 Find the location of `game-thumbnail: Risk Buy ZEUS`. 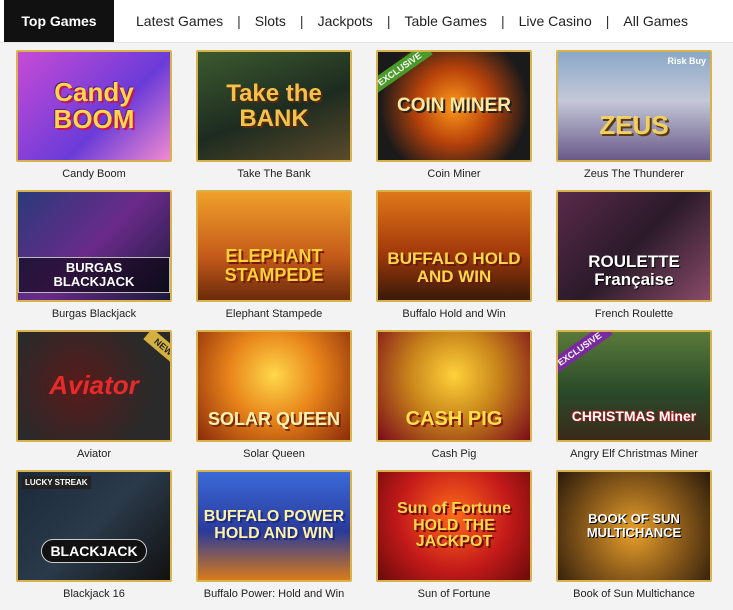

game-thumbnail: Risk Buy ZEUS is located at coordinates (634, 106).